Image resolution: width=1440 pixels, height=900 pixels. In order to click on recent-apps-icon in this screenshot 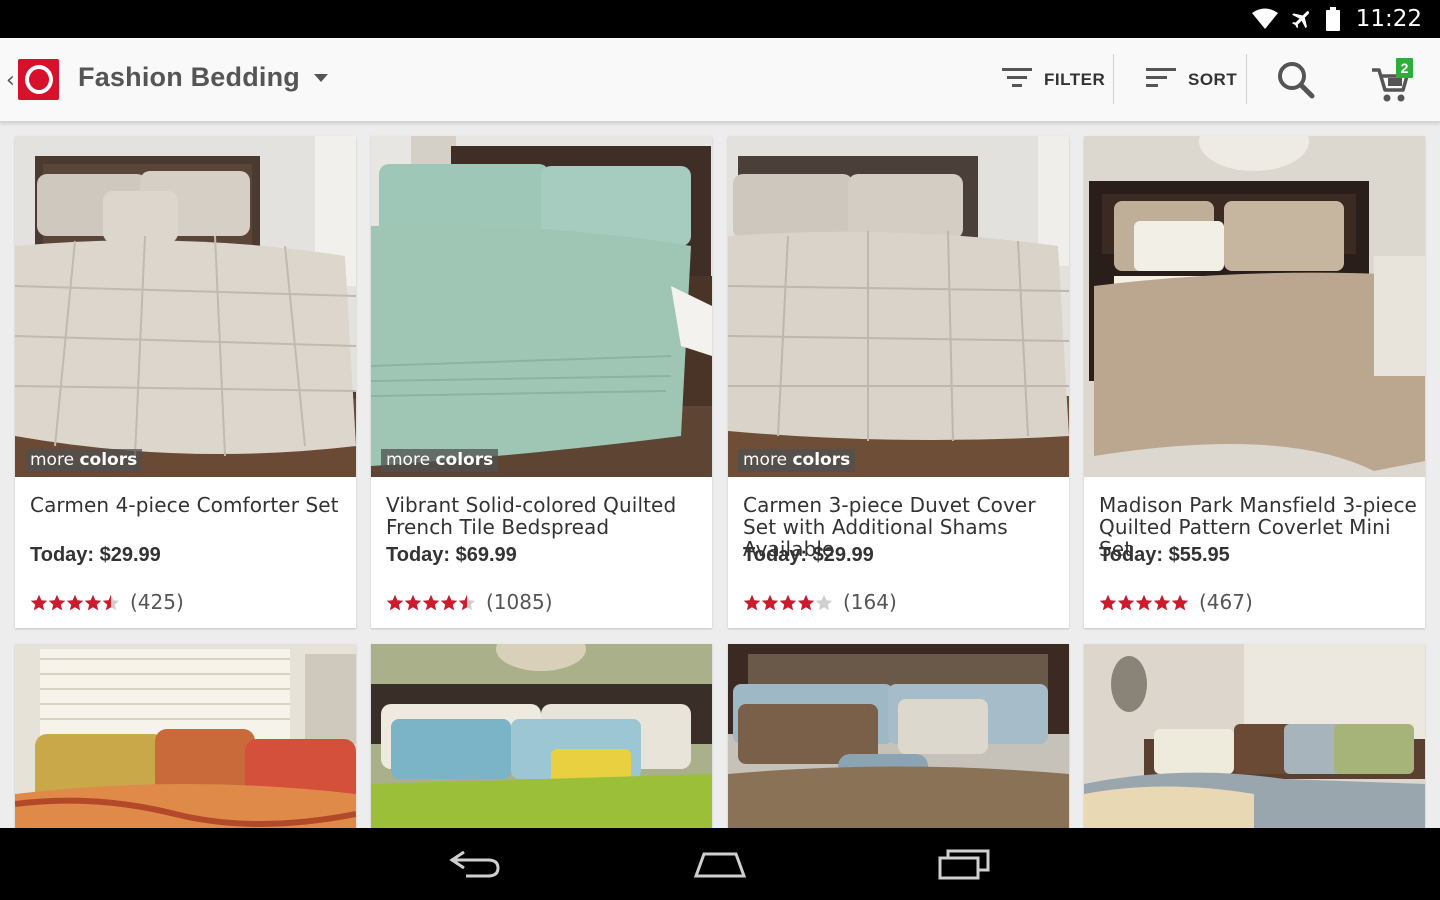, I will do `click(964, 864)`.